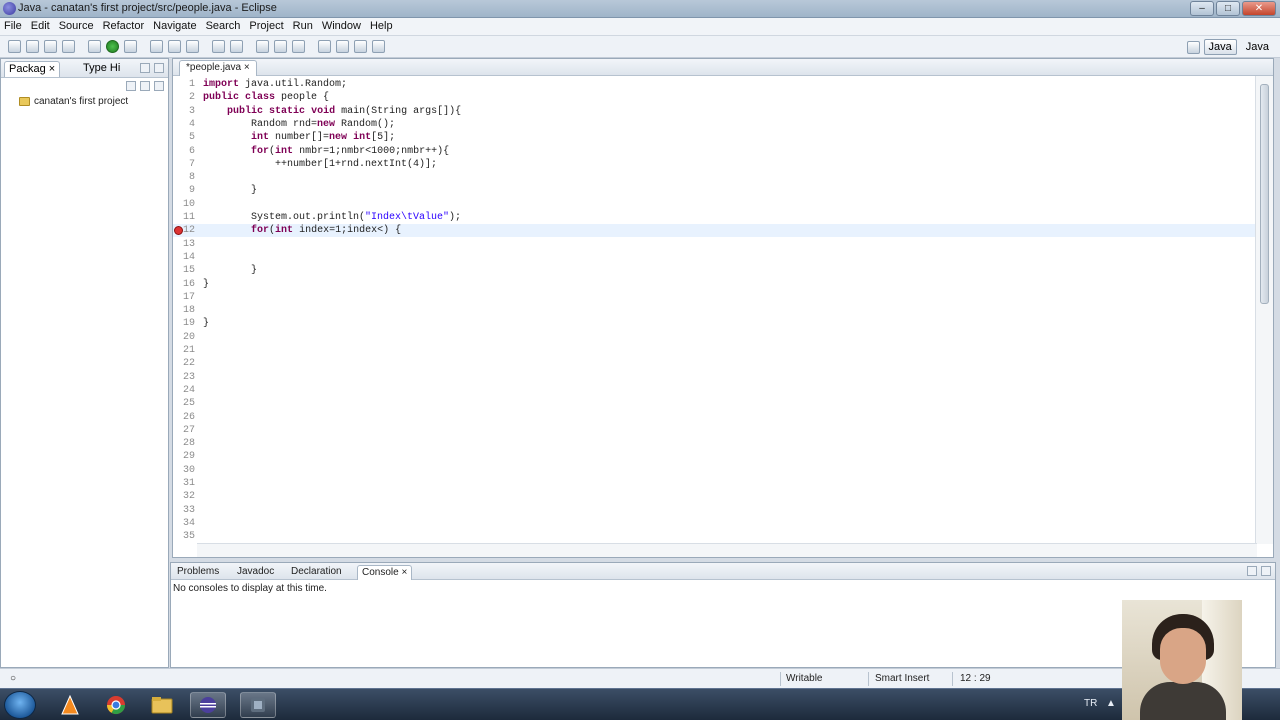  Describe the element at coordinates (145, 68) in the screenshot. I see `minimize-view-icon` at that location.